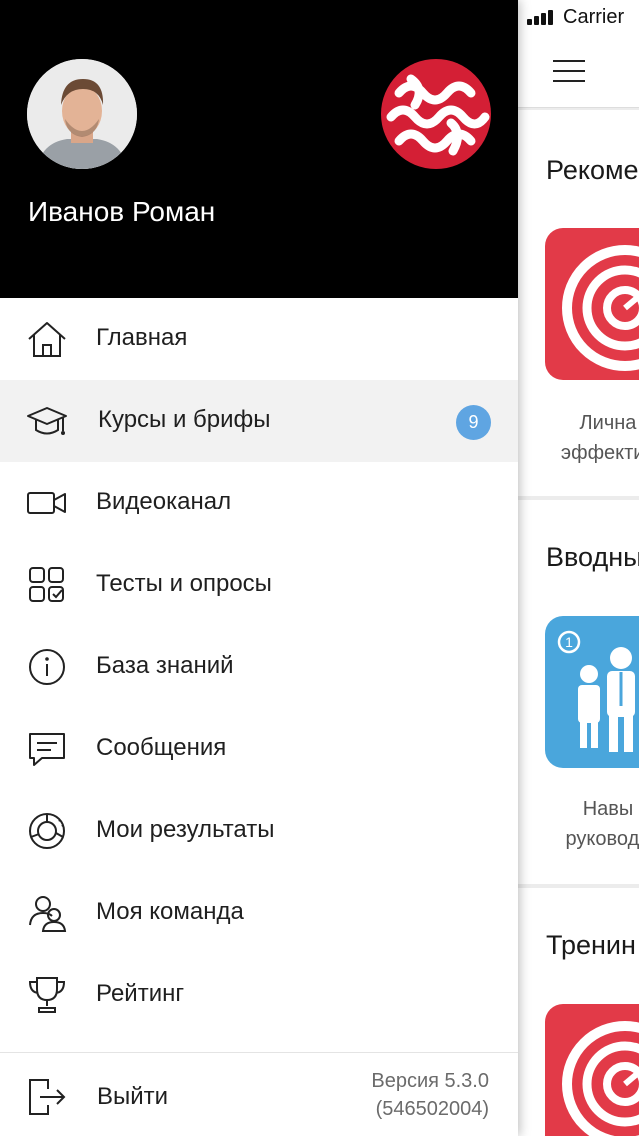 This screenshot has width=639, height=1136. I want to click on drawer-footer: Выйти Версия 5.3.0 (546502004), so click(259, 1094).